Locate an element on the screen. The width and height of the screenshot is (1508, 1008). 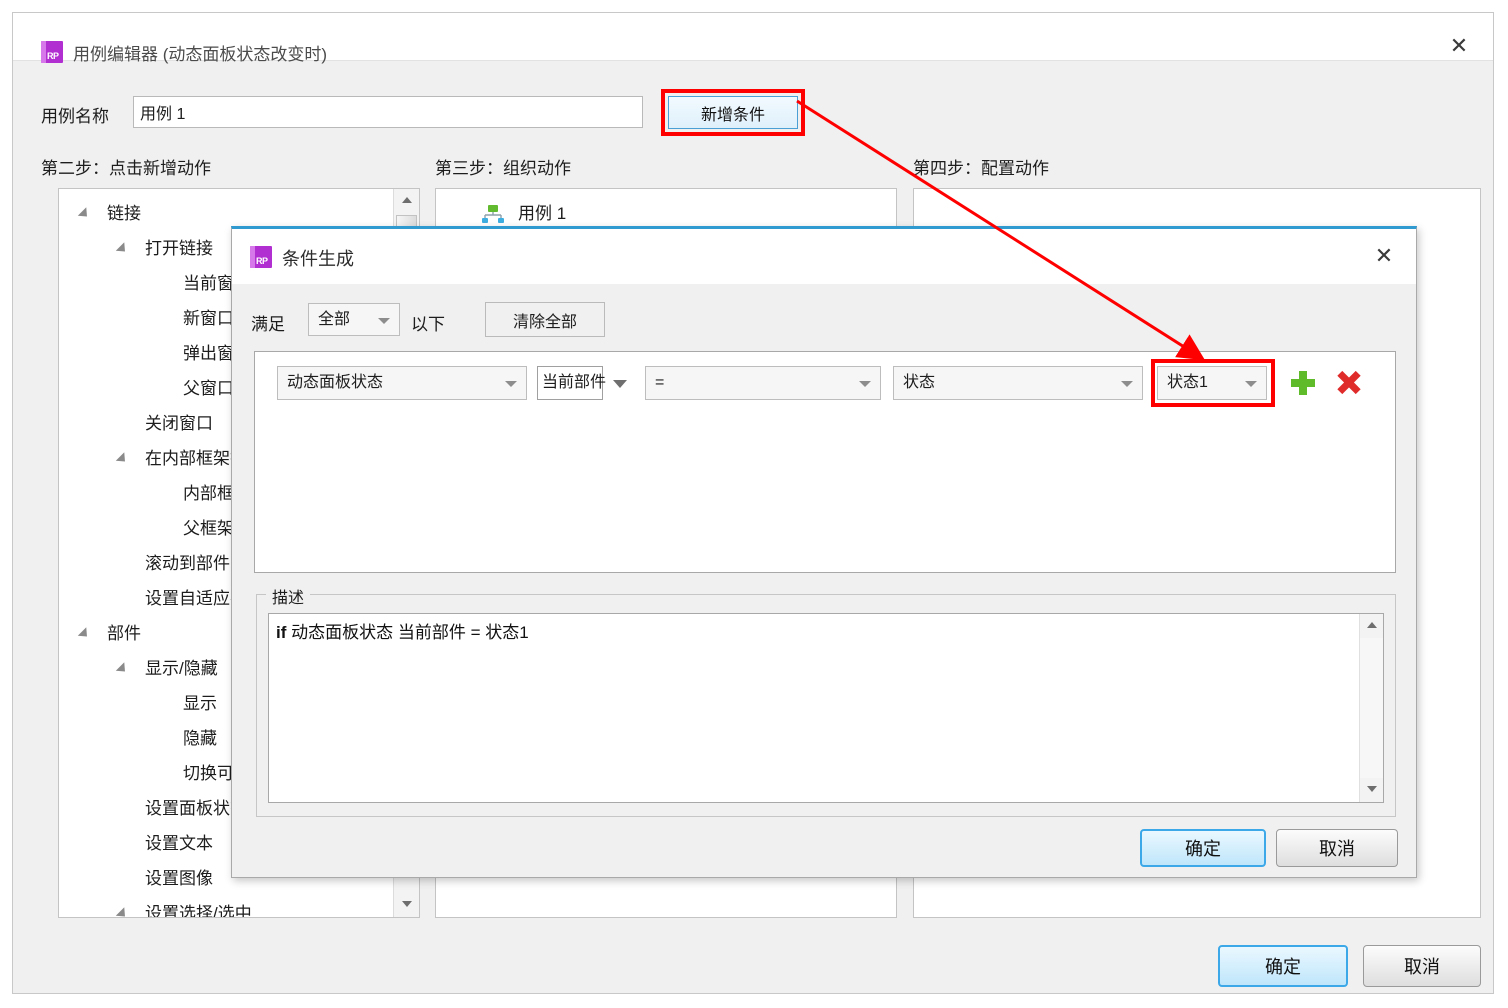
description-prefix: if is located at coordinates (281, 632).